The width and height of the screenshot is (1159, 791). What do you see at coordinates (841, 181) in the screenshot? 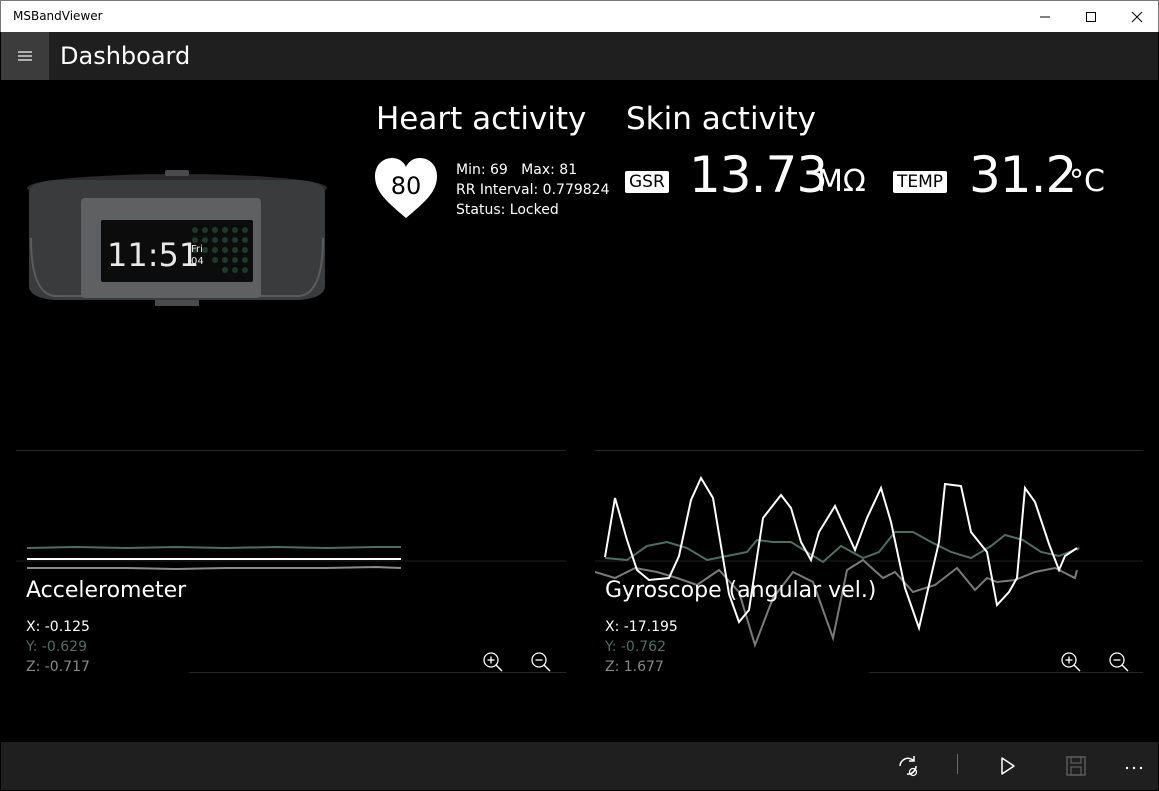
I see `gsr-unit: MΩ` at bounding box center [841, 181].